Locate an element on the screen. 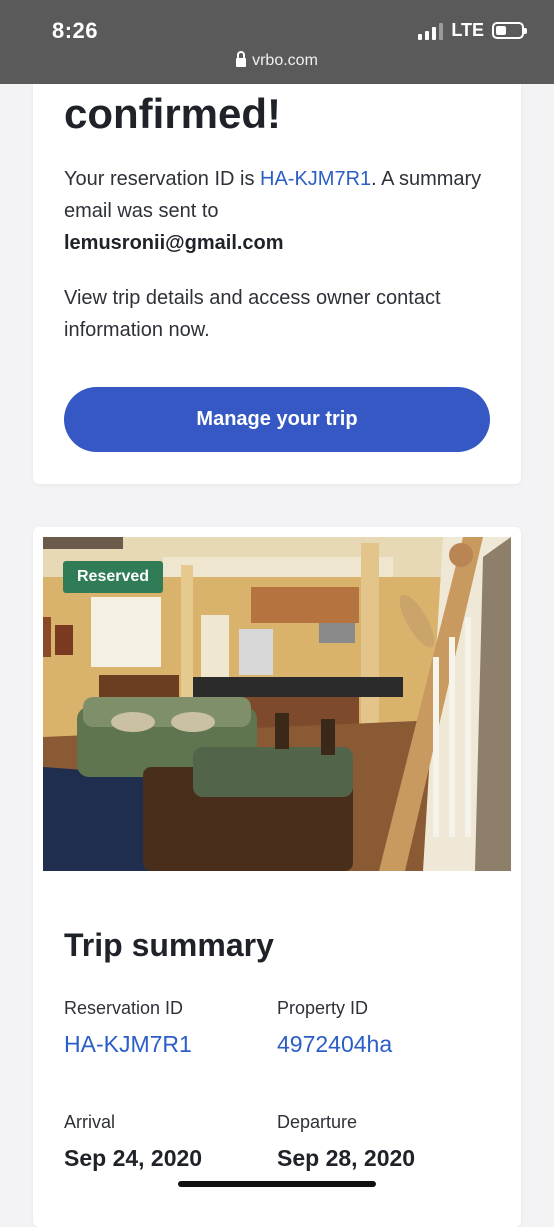  address-bar: vrbo.com is located at coordinates (277, 60).